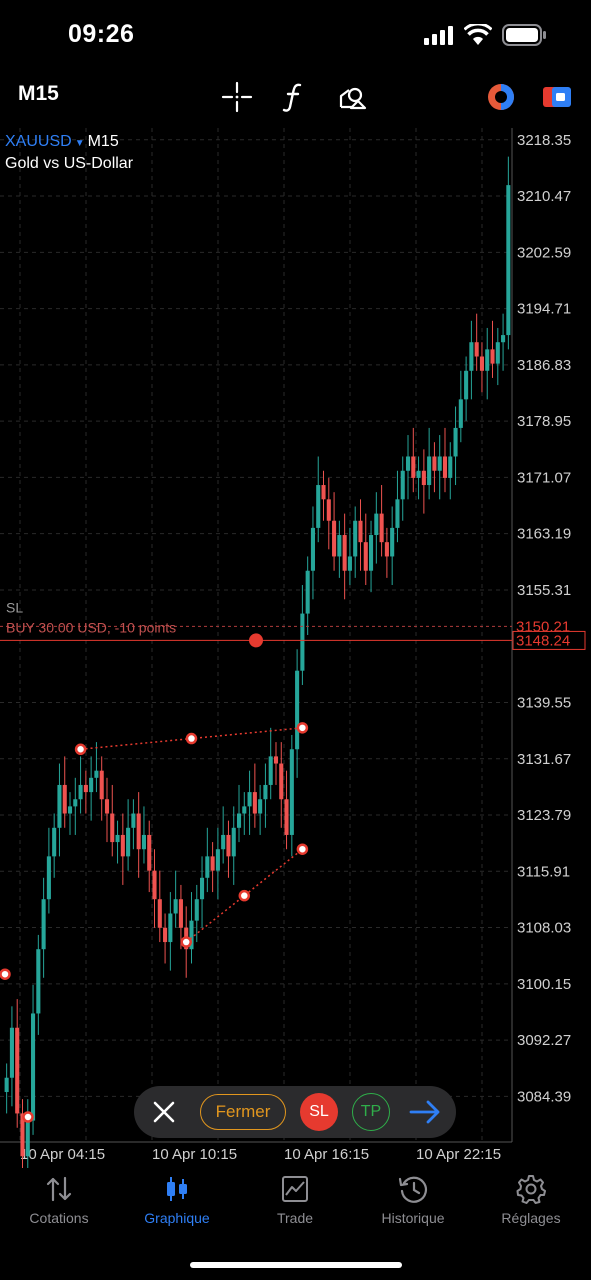 This screenshot has height=1280, width=591. I want to click on account-icon, so click(557, 97).